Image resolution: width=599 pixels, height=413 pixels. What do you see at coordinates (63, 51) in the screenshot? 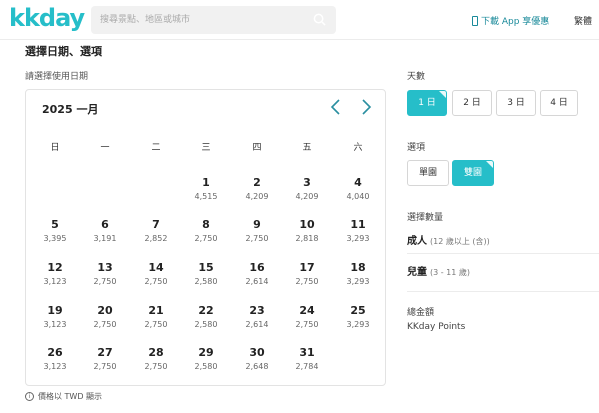
I see `section-title: 選擇日期、選項` at bounding box center [63, 51].